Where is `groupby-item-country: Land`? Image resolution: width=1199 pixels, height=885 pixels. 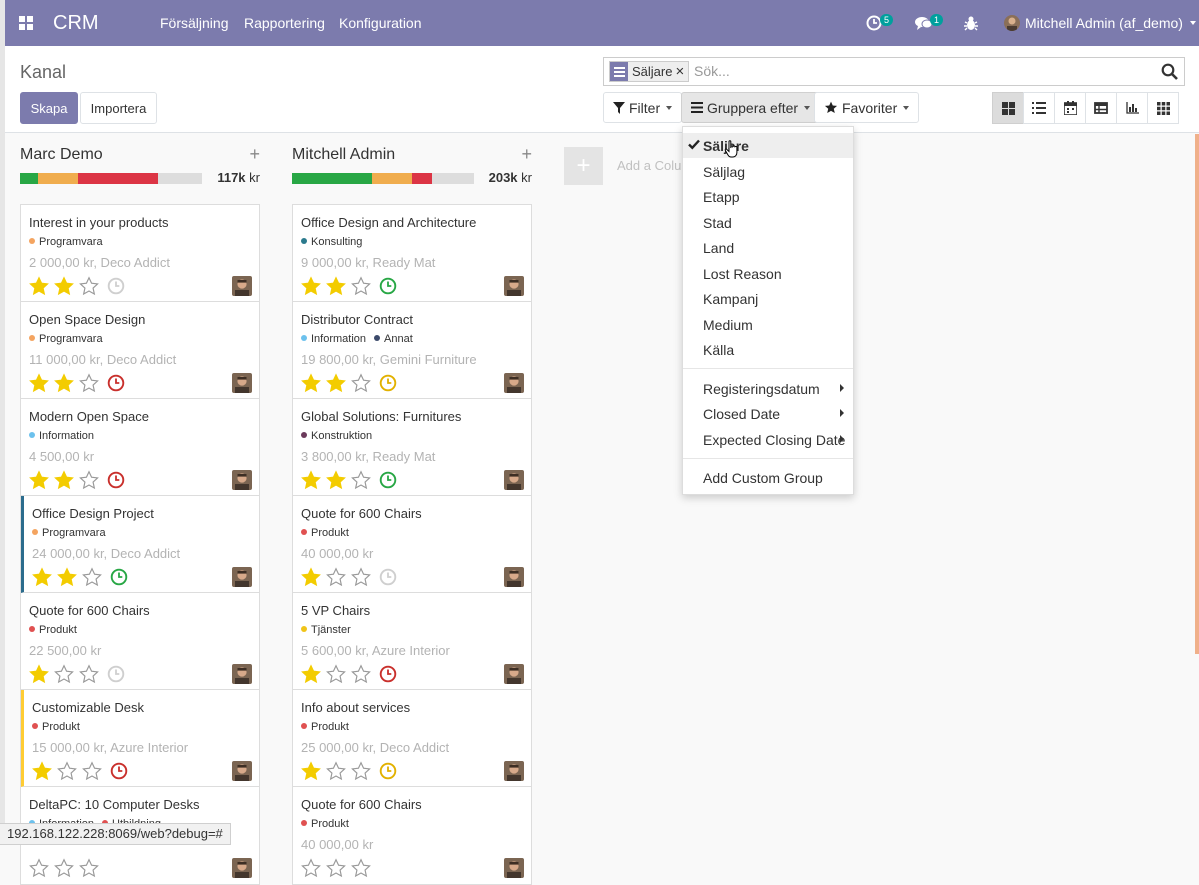 groupby-item-country: Land is located at coordinates (768, 247).